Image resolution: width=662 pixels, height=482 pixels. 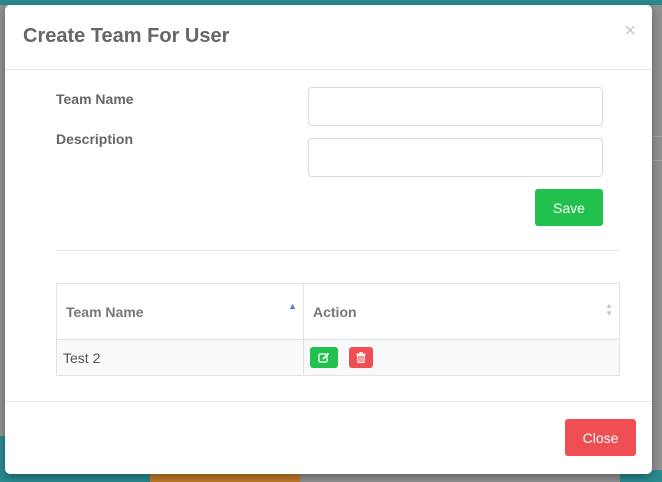 What do you see at coordinates (292, 306) in the screenshot?
I see `sort-ascending-icon: ▲` at bounding box center [292, 306].